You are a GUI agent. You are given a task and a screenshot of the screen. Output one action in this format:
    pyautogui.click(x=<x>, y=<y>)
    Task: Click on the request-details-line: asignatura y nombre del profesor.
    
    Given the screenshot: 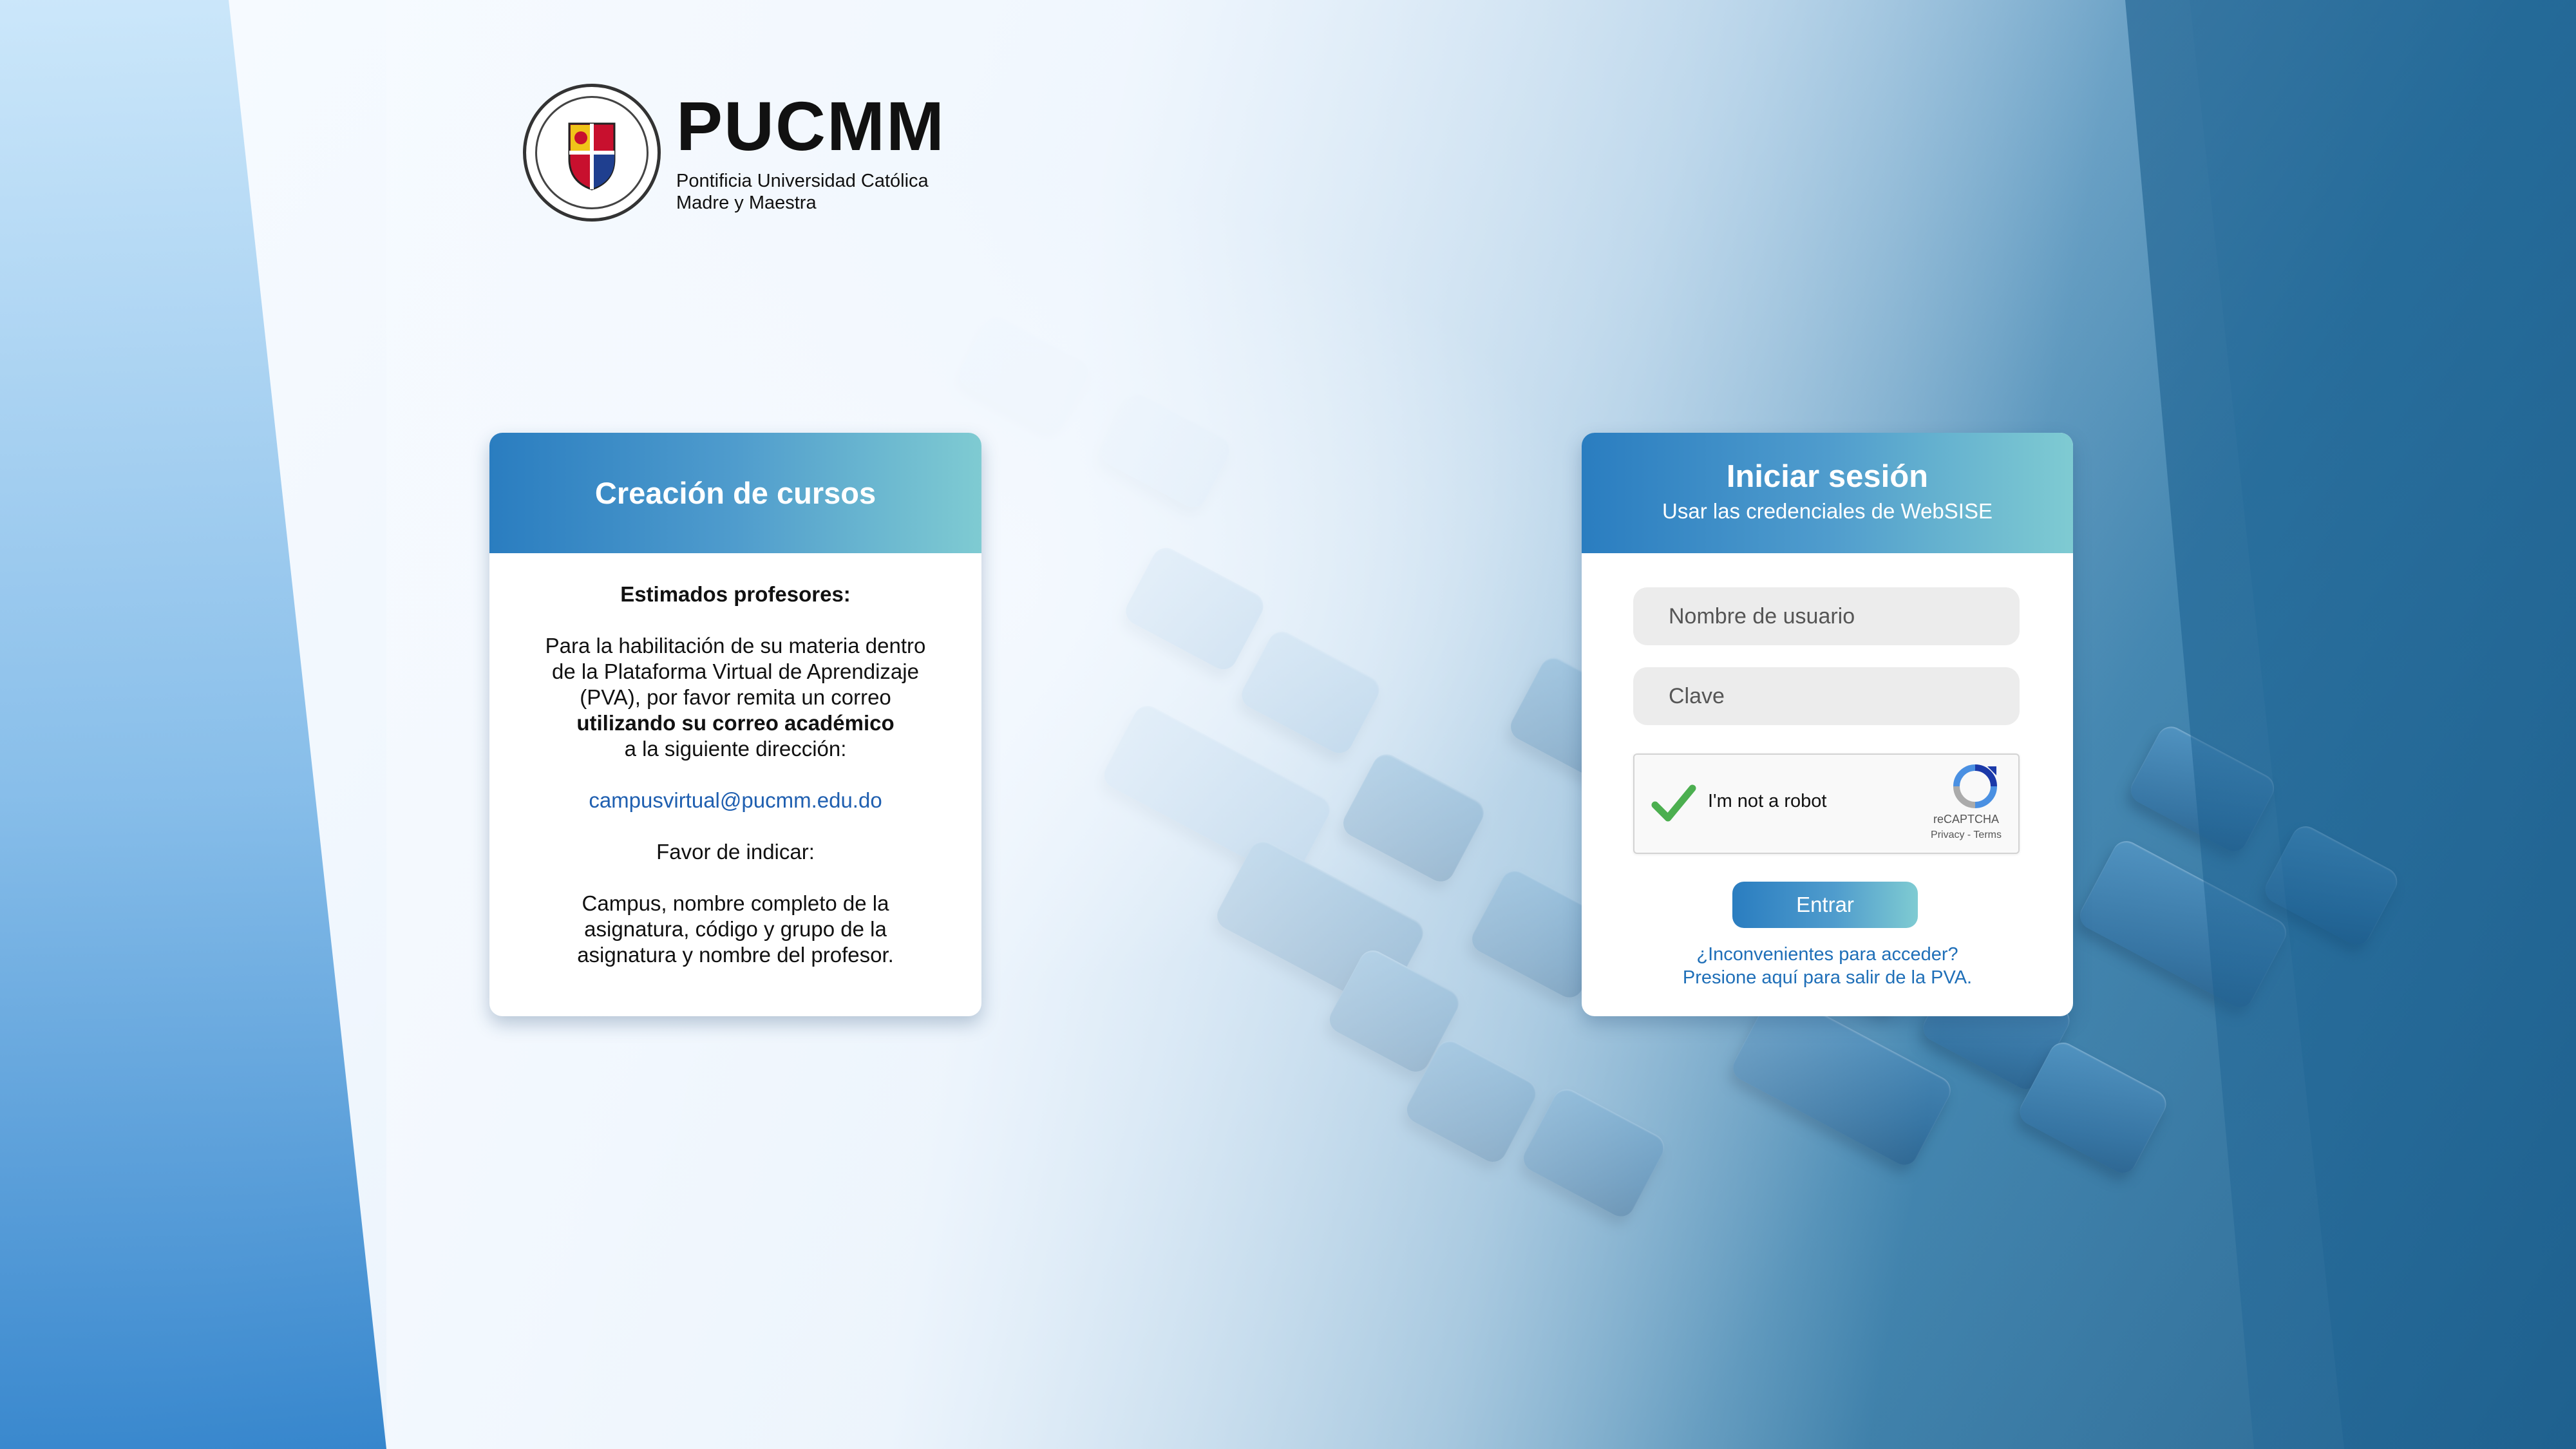 What is the action you would take?
    pyautogui.click(x=735, y=955)
    